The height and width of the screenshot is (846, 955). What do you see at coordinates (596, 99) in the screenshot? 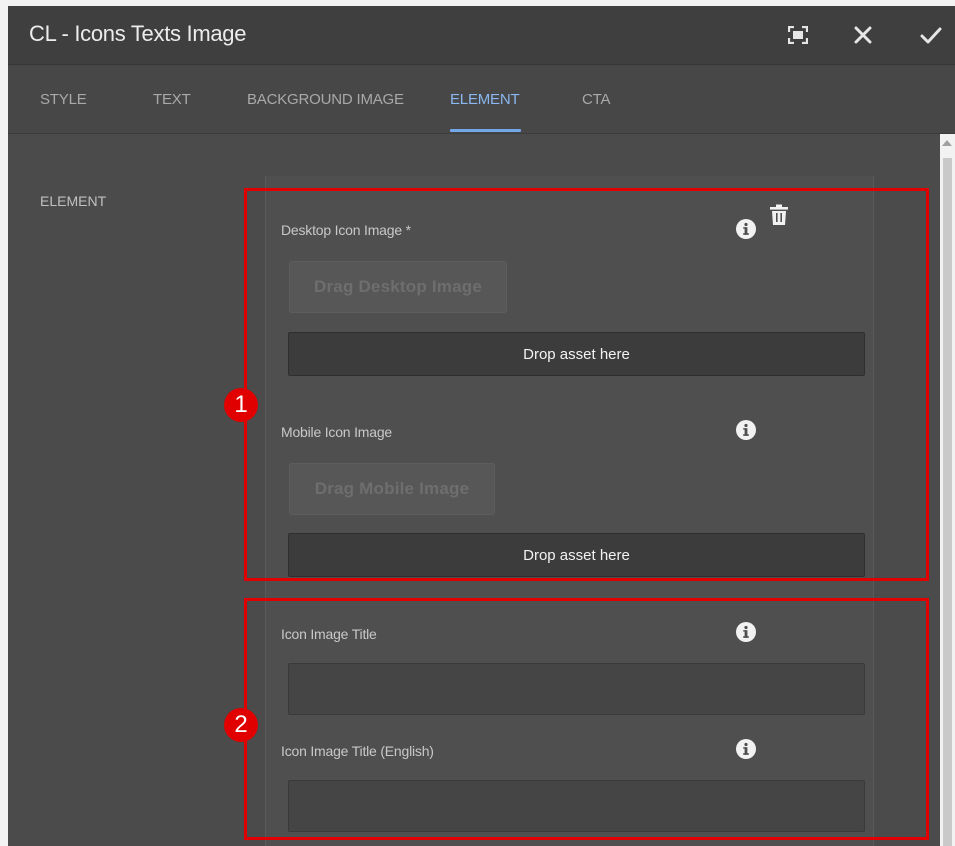
I see `tab-cta: CTA` at bounding box center [596, 99].